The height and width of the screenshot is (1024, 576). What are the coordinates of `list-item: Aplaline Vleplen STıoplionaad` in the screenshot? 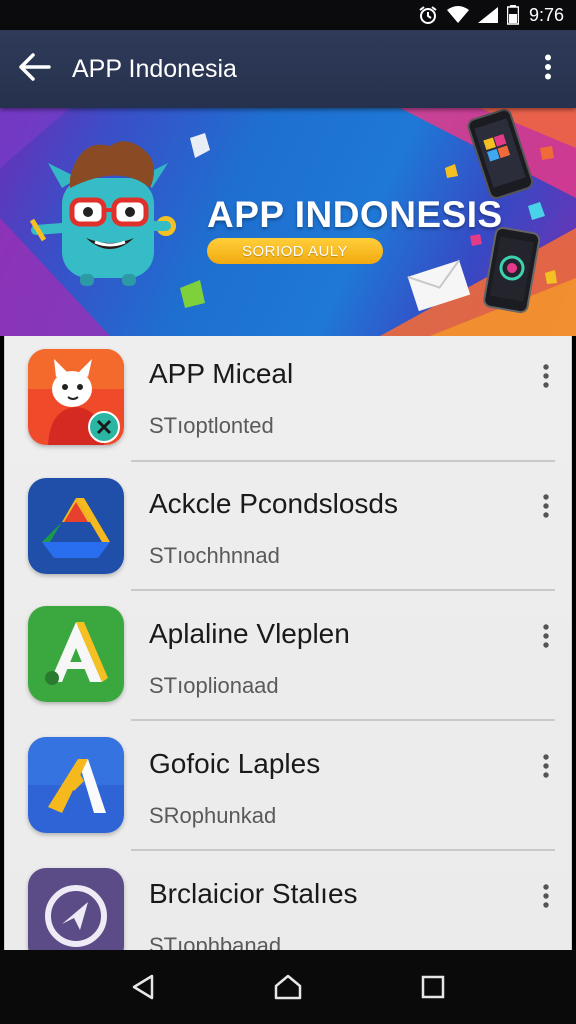 It's located at (288, 661).